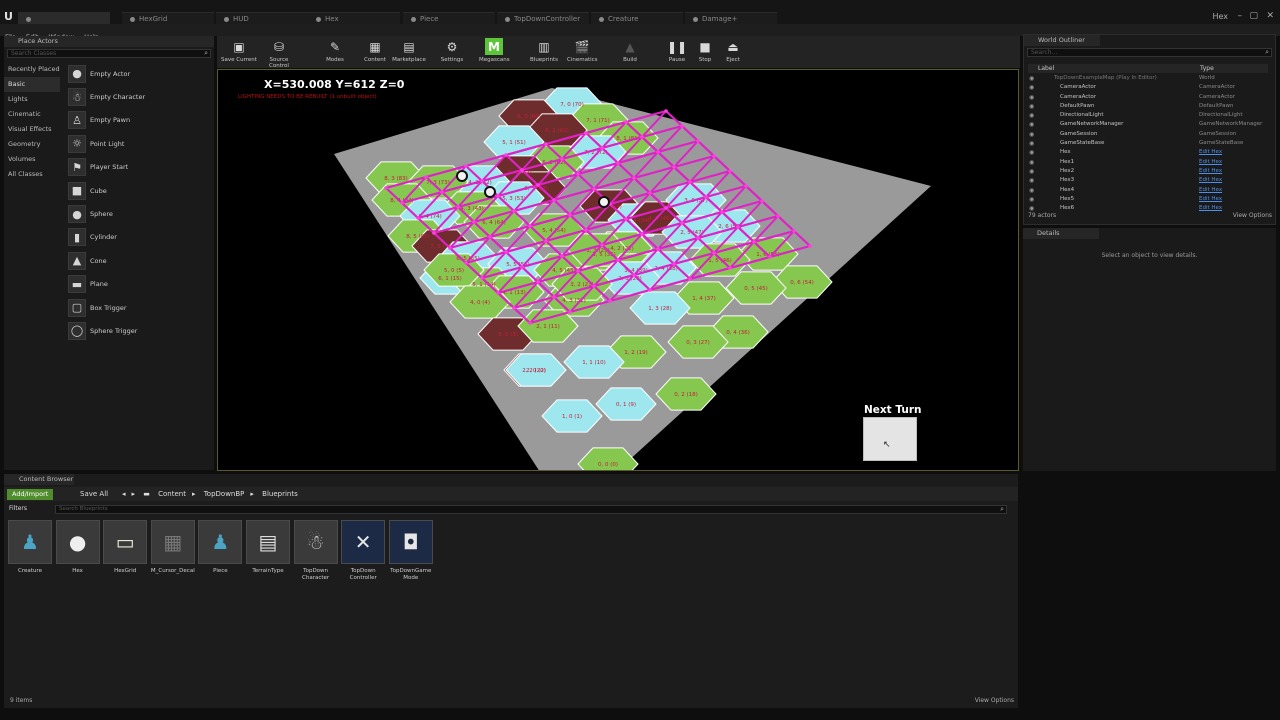  I want to click on add-import-button: Add/Import, so click(30, 494).